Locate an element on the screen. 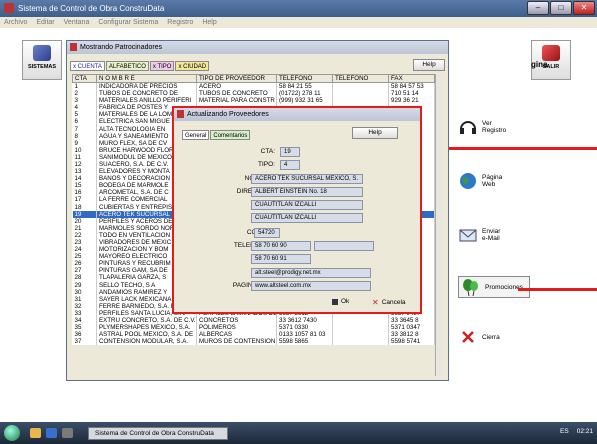 The image size is (597, 444). enviar-email-label: Enviar e-Mail is located at coordinates (491, 235).